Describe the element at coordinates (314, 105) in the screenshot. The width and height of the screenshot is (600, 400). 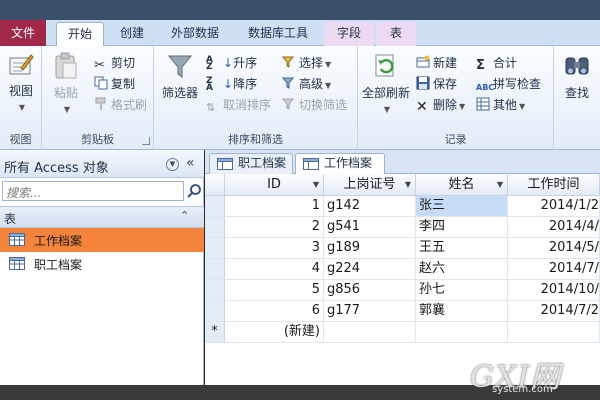
I see `toggle-filter-button: 切换筛选` at that location.